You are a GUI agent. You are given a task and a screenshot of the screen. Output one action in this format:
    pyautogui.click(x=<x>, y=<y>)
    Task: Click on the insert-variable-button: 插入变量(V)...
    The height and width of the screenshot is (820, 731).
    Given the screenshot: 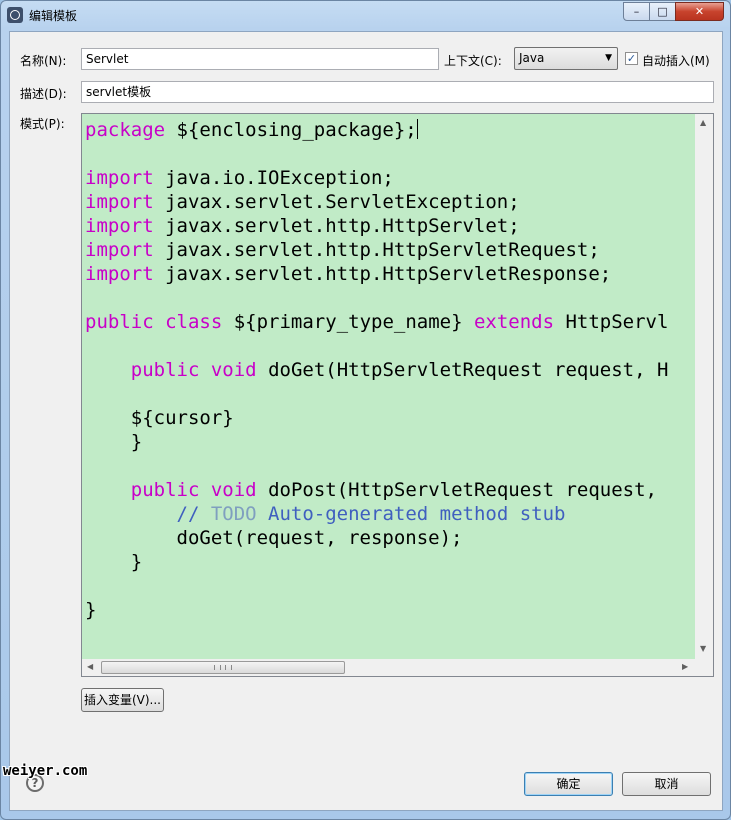 What is the action you would take?
    pyautogui.click(x=122, y=700)
    